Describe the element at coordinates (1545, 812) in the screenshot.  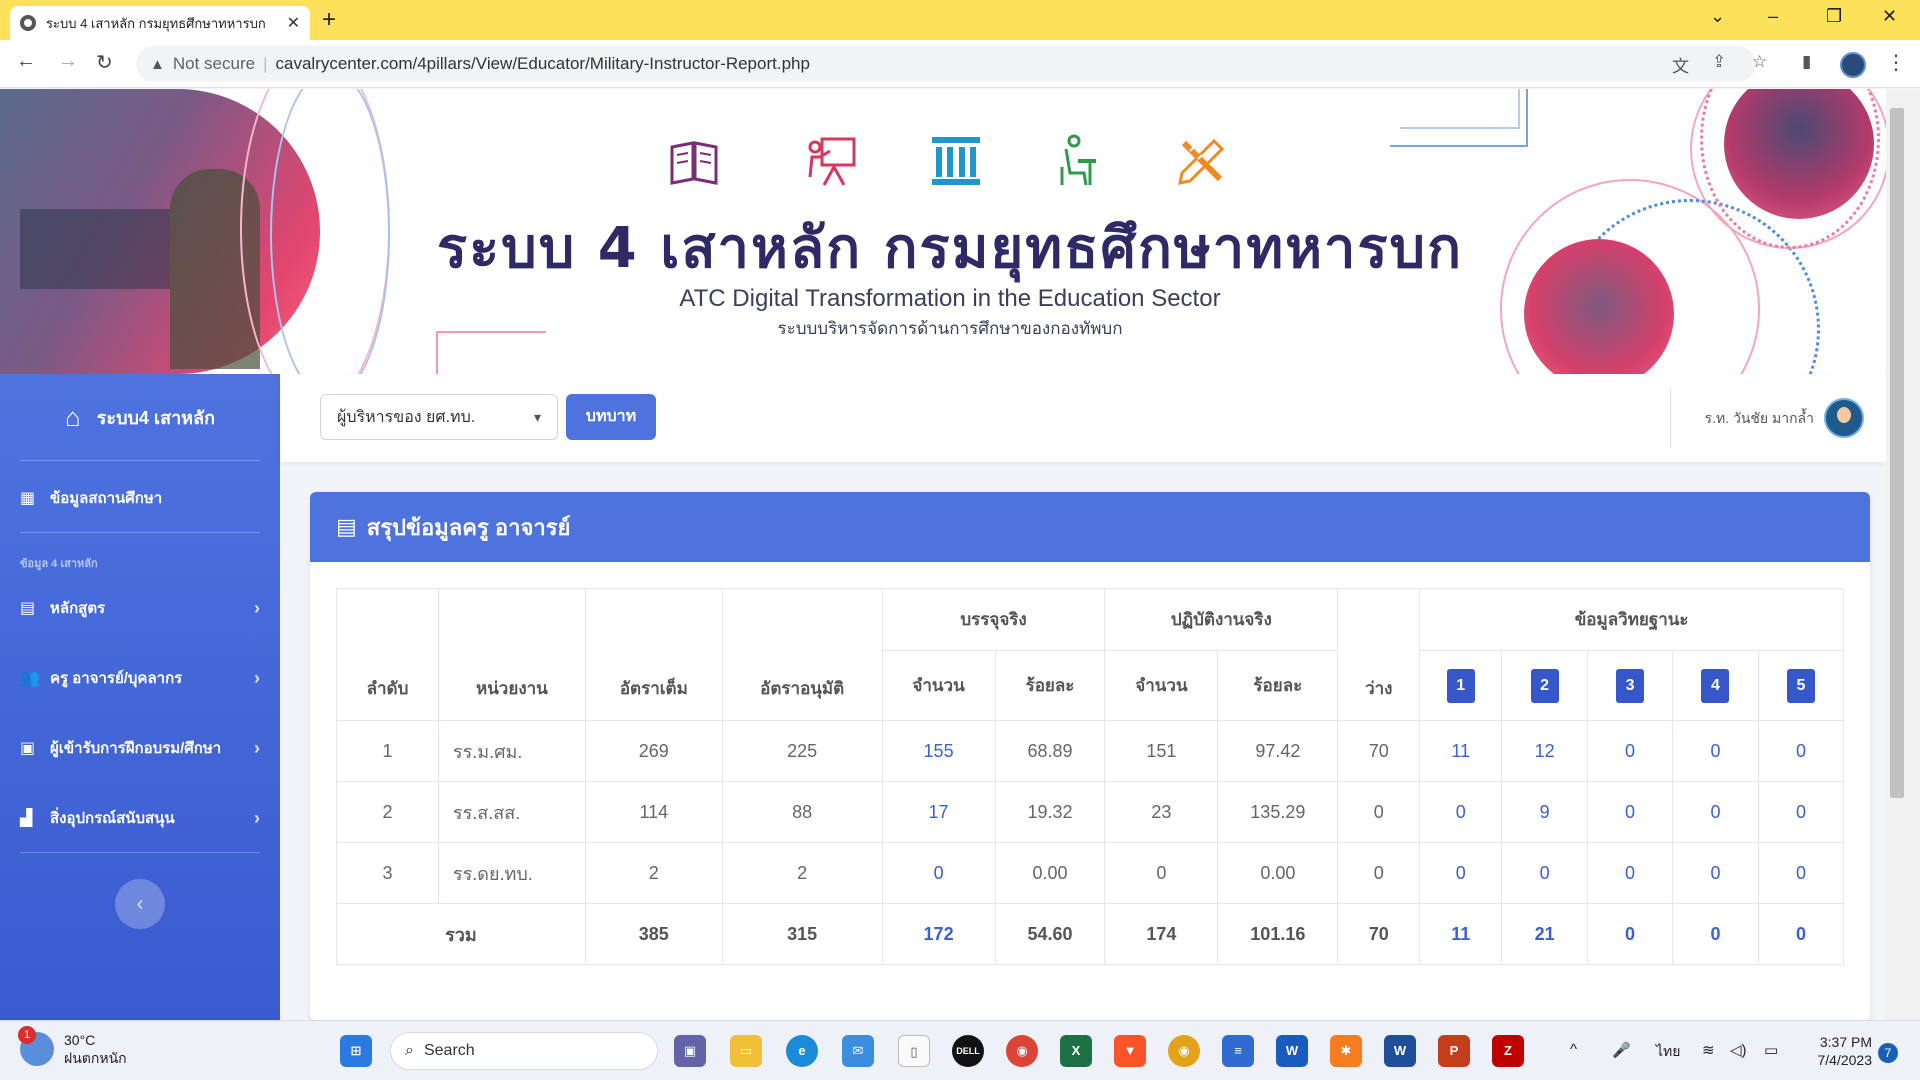
I see `cell-level-2-link: 9` at that location.